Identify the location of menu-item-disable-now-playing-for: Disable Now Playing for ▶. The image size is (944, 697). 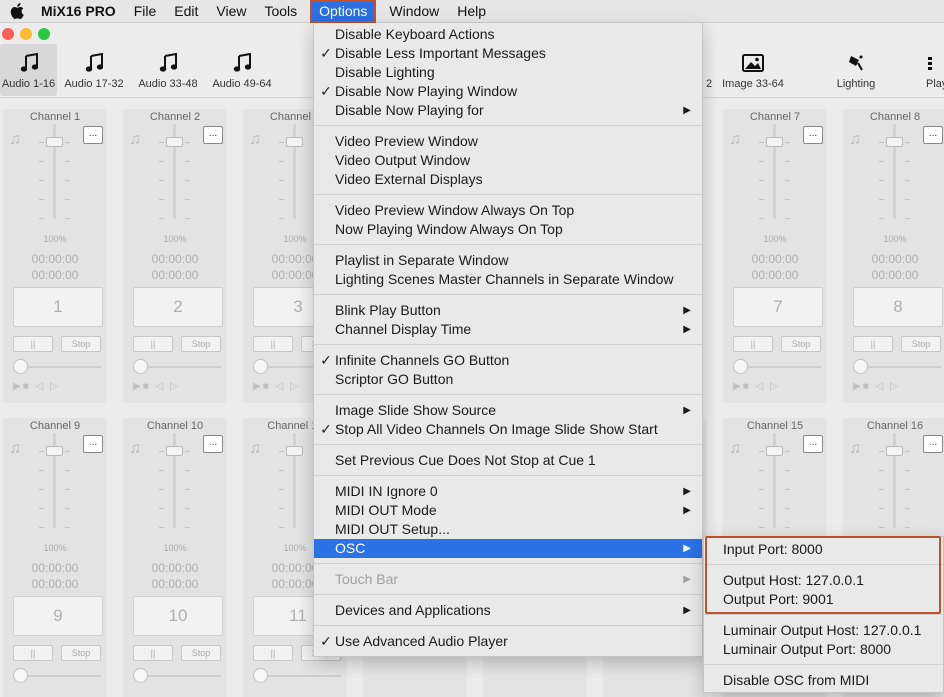
(508, 110).